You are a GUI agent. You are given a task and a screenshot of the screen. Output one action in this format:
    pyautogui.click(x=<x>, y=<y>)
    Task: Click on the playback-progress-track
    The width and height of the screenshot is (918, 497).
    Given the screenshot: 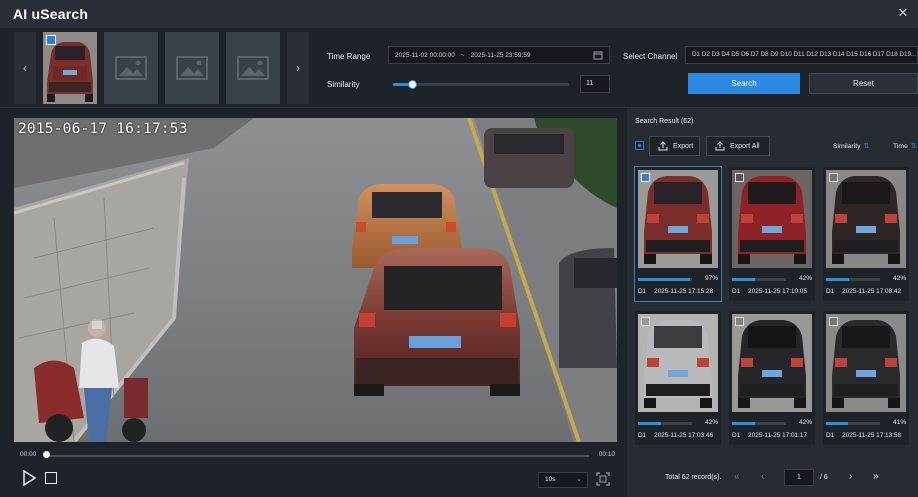 What is the action you would take?
    pyautogui.click(x=317, y=456)
    